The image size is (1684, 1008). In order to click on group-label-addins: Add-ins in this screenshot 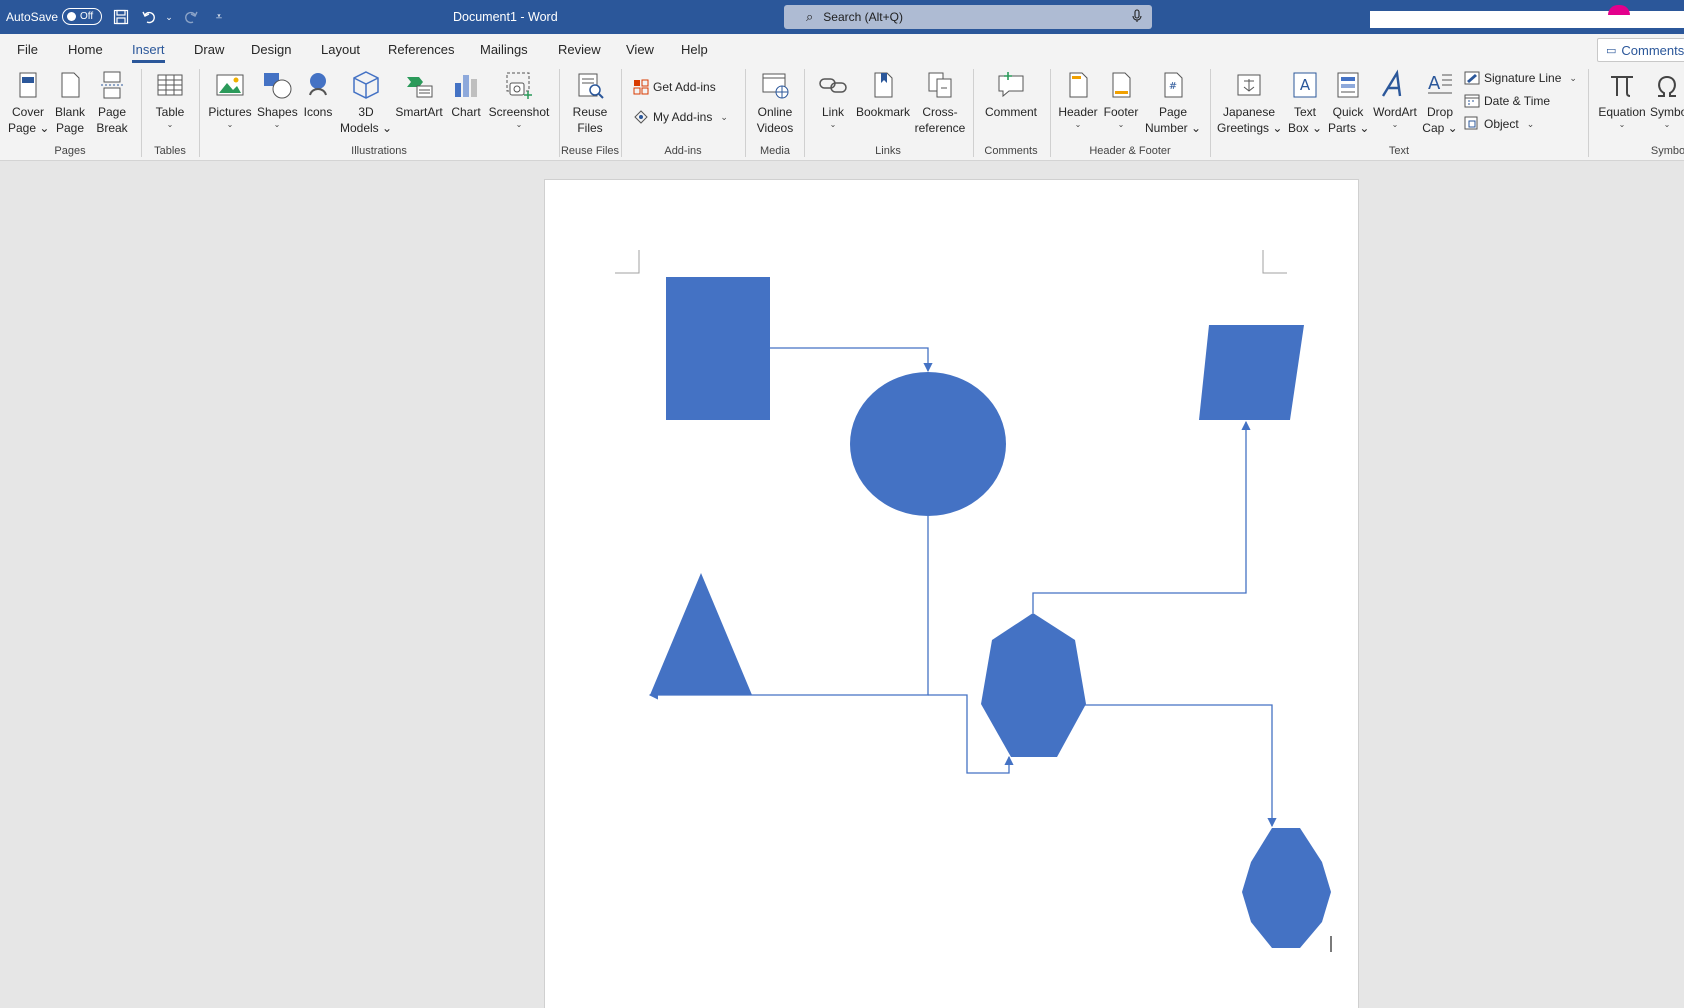, I will do `click(683, 151)`.